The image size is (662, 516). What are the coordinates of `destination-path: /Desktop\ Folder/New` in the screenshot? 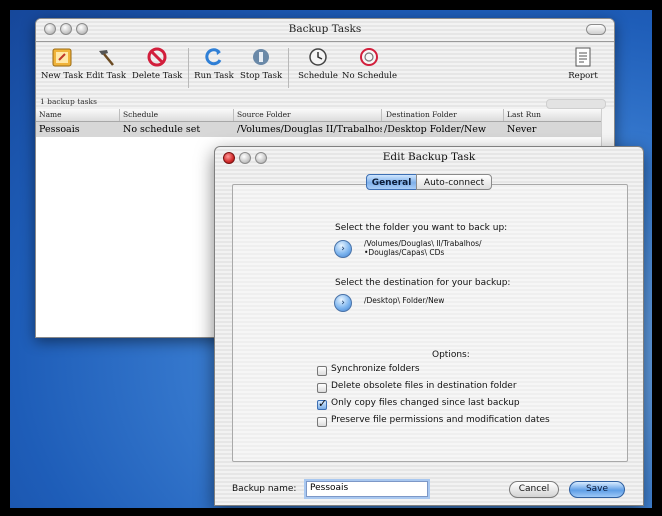 It's located at (404, 300).